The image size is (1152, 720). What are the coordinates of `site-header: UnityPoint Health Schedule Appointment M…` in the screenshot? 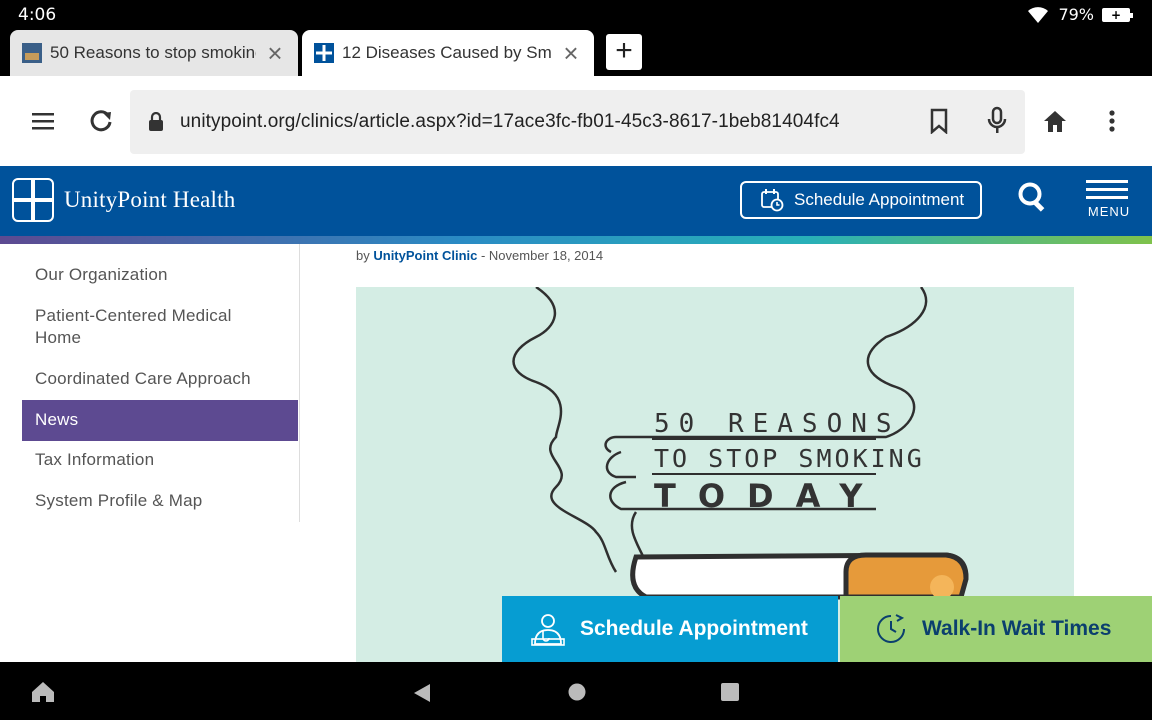 It's located at (576, 201).